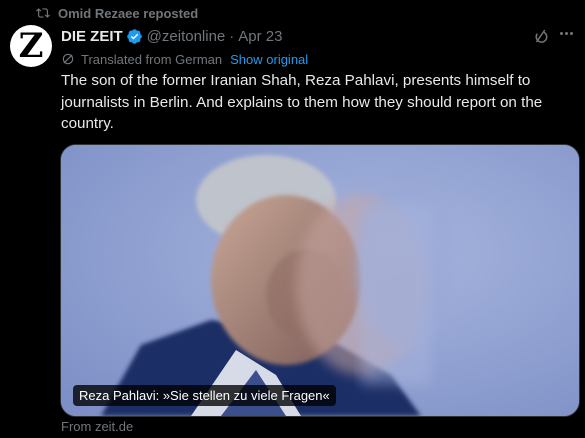 The image size is (585, 438). What do you see at coordinates (97, 426) in the screenshot?
I see `link-source: From zeit.de` at bounding box center [97, 426].